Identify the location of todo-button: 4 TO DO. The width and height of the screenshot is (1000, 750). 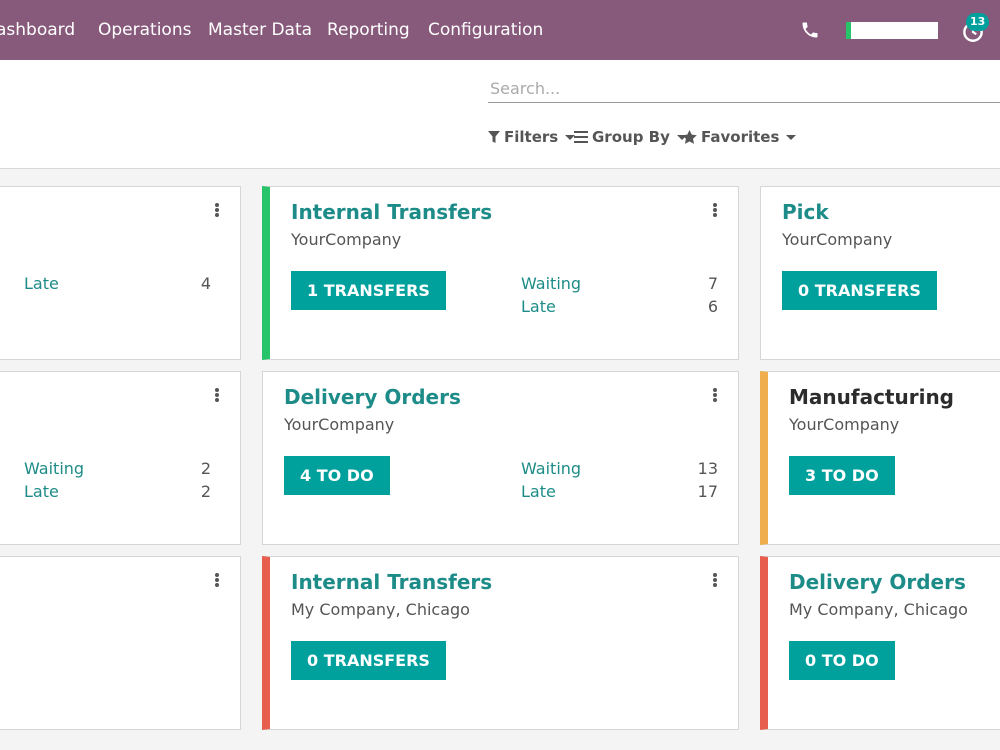
(337, 475).